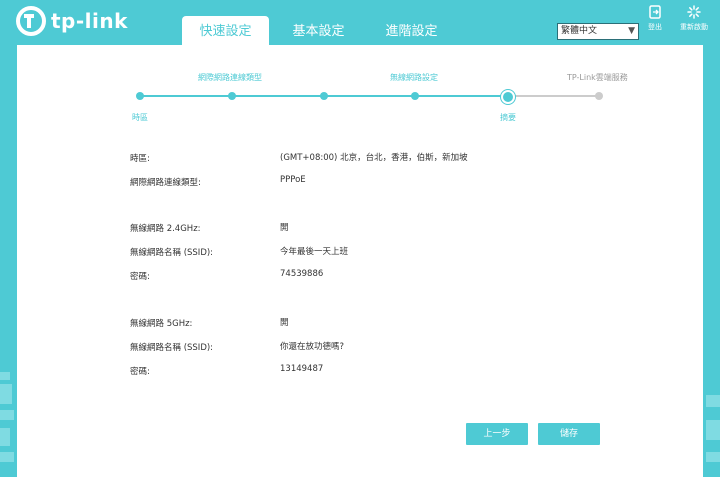  Describe the element at coordinates (172, 253) in the screenshot. I see `wireless-24-ssid-label: 無線網路名稱 (SSID):` at that location.